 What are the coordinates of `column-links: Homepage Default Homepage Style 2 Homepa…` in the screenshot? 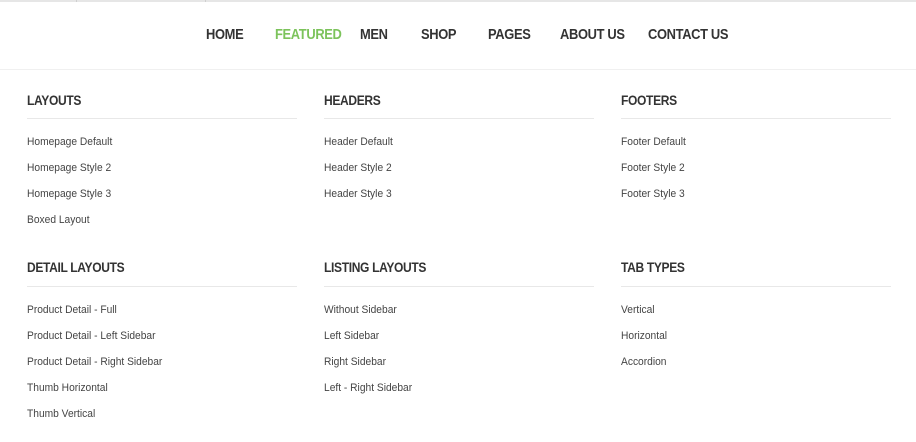 It's located at (73, 185).